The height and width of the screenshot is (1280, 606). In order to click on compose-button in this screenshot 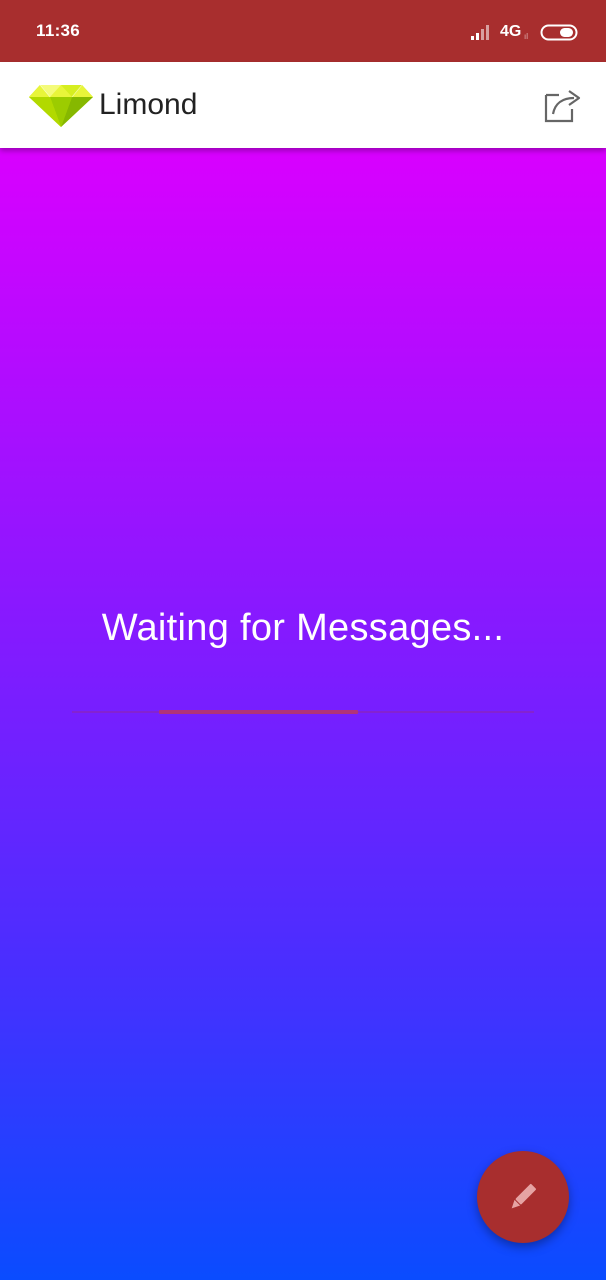, I will do `click(523, 1197)`.